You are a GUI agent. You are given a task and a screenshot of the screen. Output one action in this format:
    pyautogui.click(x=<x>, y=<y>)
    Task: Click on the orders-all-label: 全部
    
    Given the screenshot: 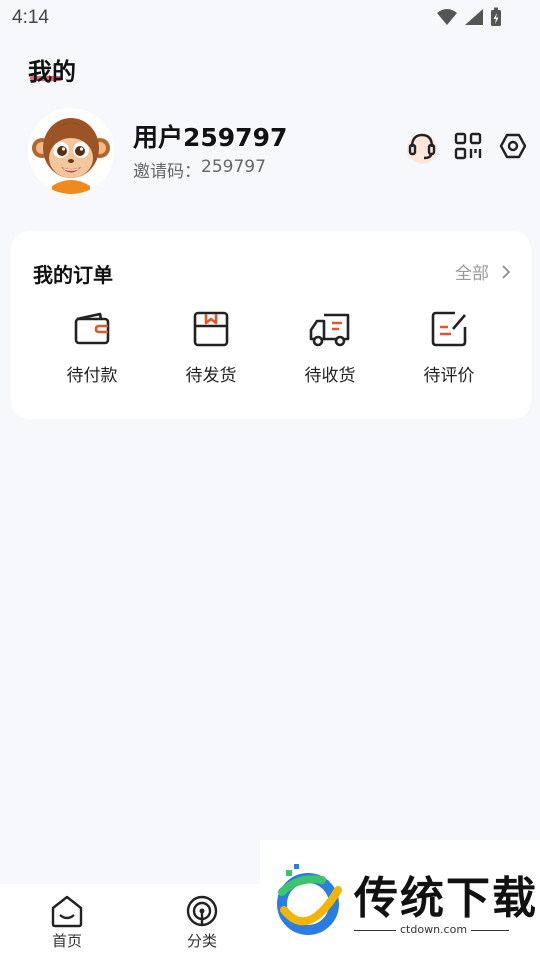 What is the action you would take?
    pyautogui.click(x=472, y=274)
    